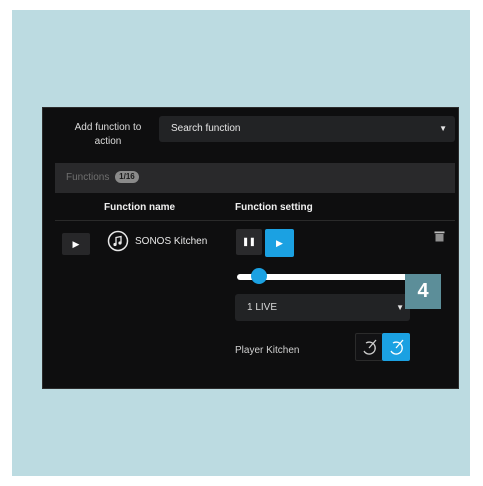 The width and height of the screenshot is (483, 486). Describe the element at coordinates (127, 177) in the screenshot. I see `functions-count-badge: 1/16` at that location.